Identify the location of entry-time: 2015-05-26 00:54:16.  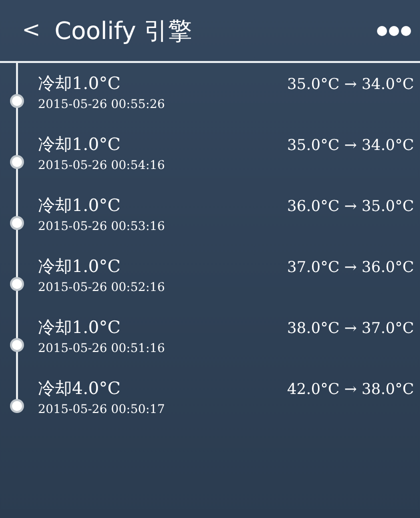
(102, 165).